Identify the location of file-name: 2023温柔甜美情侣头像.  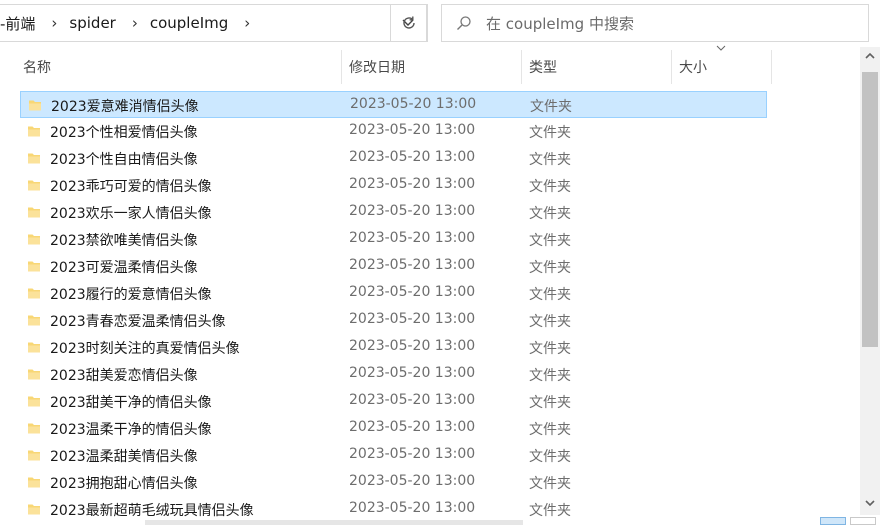
(124, 457).